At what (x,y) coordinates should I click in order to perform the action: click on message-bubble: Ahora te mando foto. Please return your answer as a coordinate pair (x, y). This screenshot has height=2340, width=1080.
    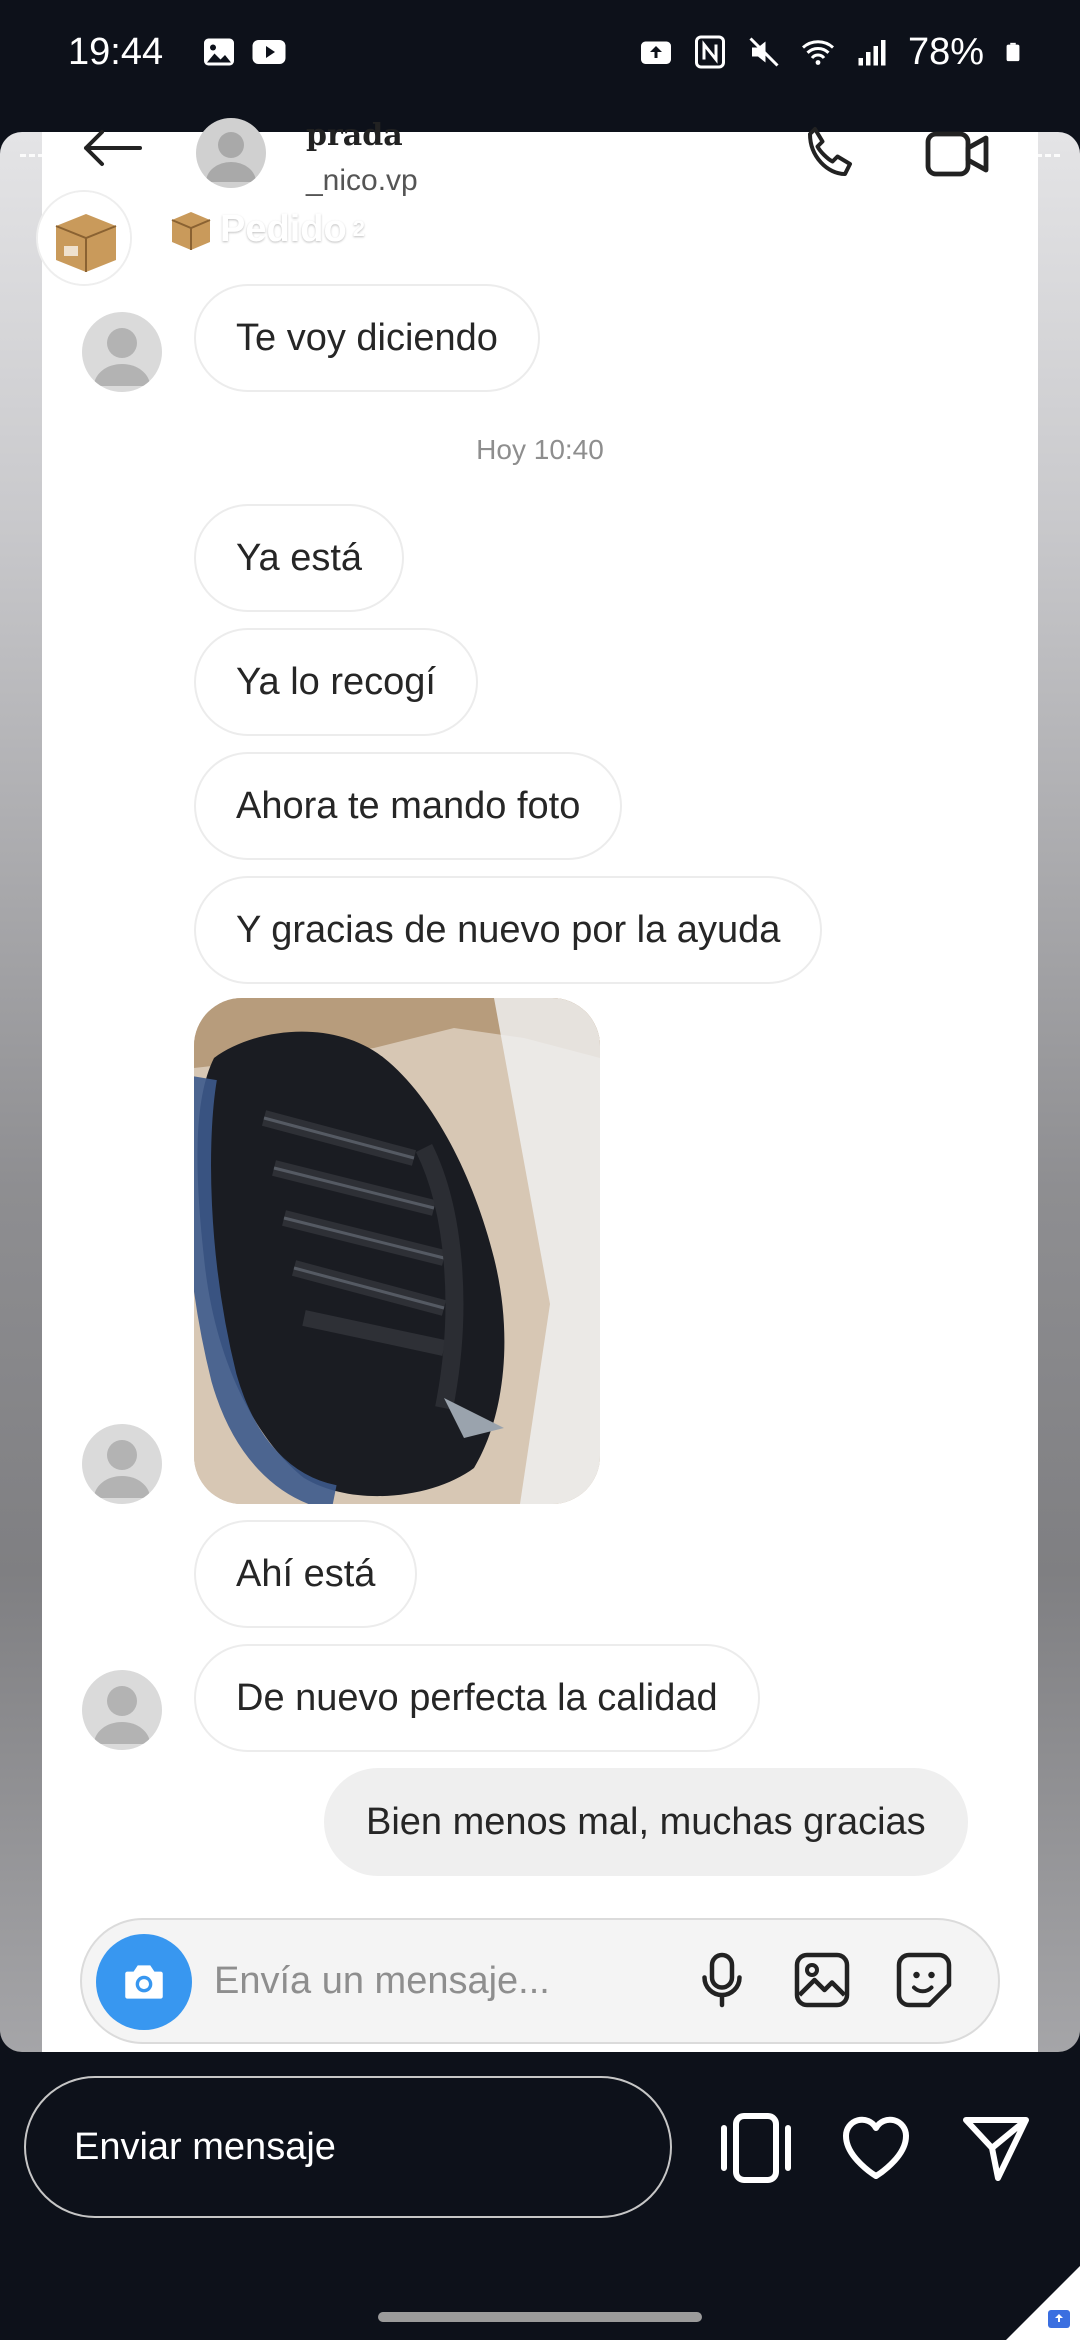
    Looking at the image, I should click on (408, 806).